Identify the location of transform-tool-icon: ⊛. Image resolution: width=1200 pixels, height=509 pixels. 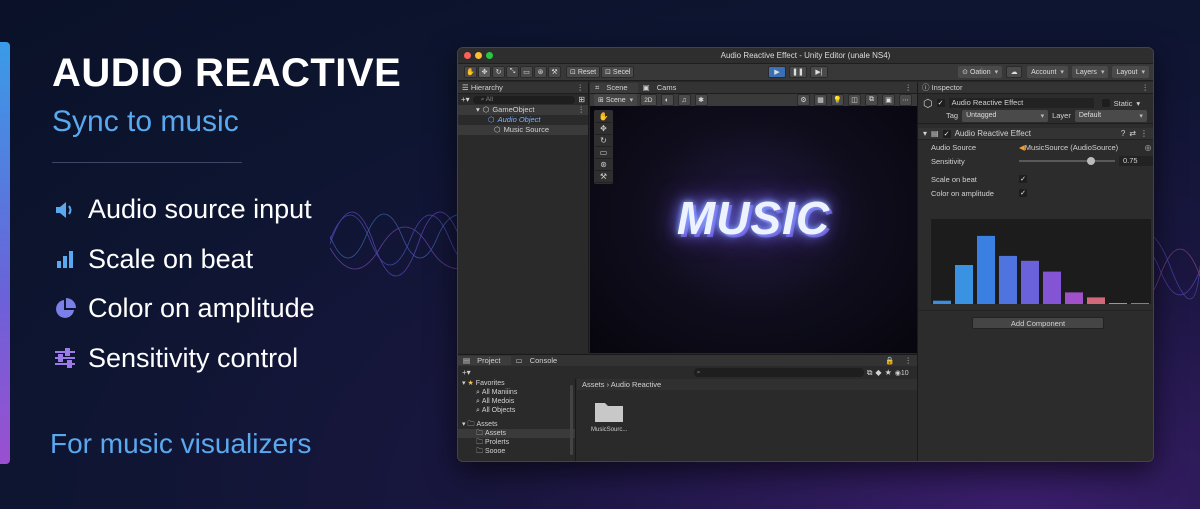
(603, 165).